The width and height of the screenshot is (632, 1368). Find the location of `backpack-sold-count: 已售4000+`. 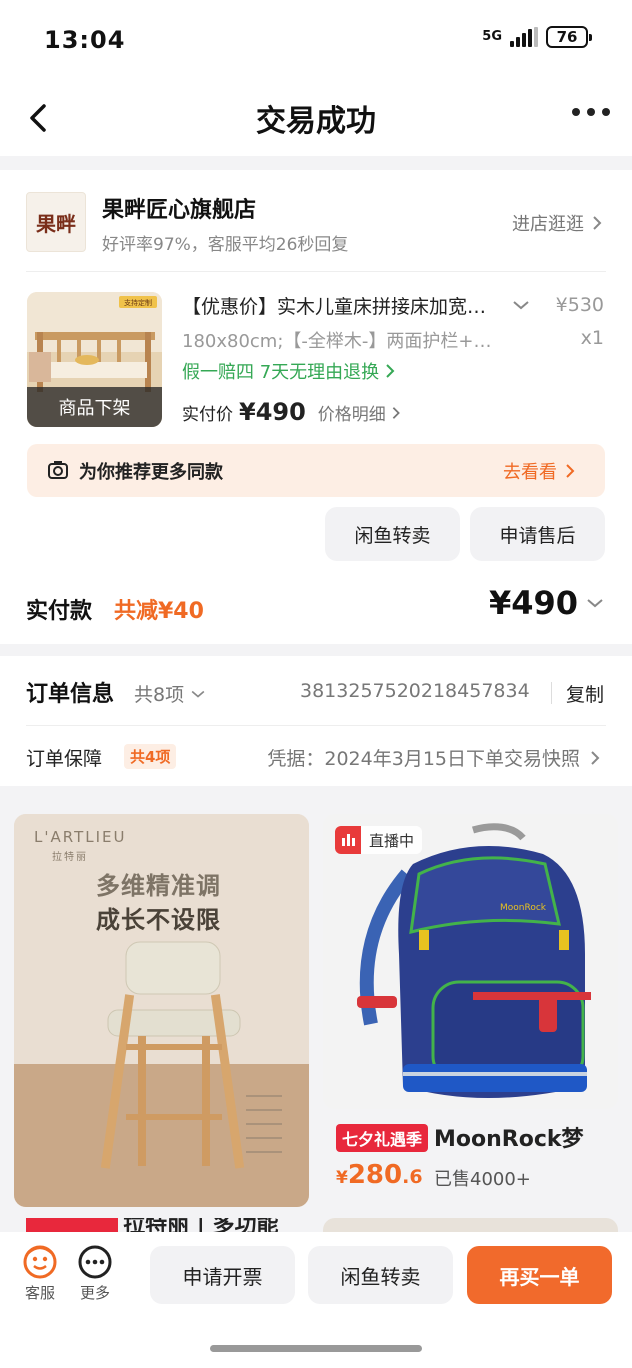

backpack-sold-count: 已售4000+ is located at coordinates (482, 1179).